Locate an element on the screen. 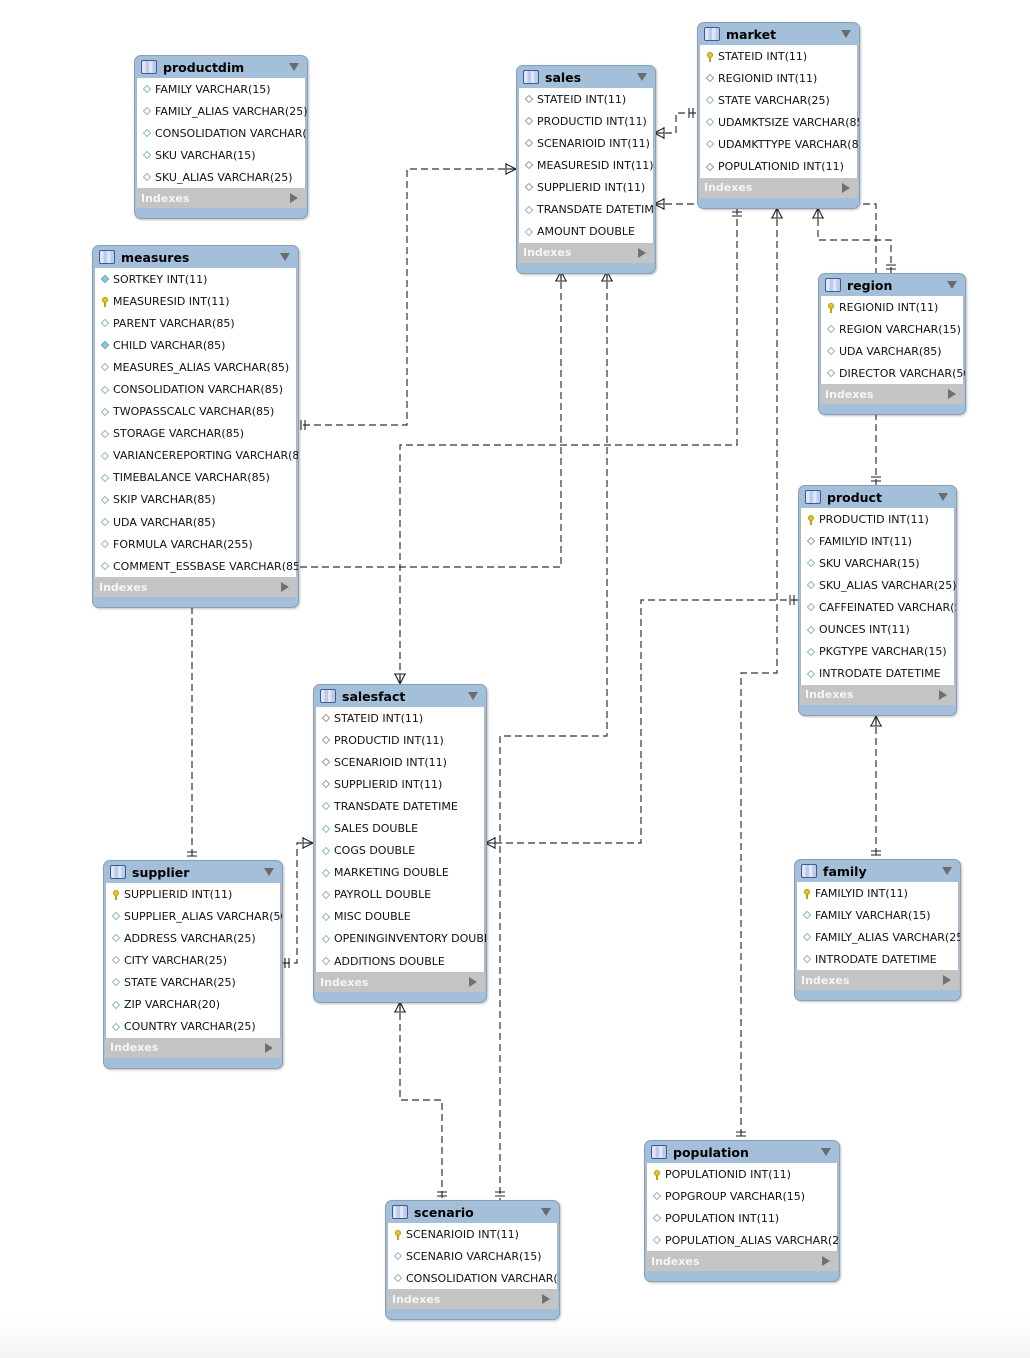 The image size is (1030, 1358). column-row: VARIANCEREPORTING VARCHAR(85) is located at coordinates (196, 456).